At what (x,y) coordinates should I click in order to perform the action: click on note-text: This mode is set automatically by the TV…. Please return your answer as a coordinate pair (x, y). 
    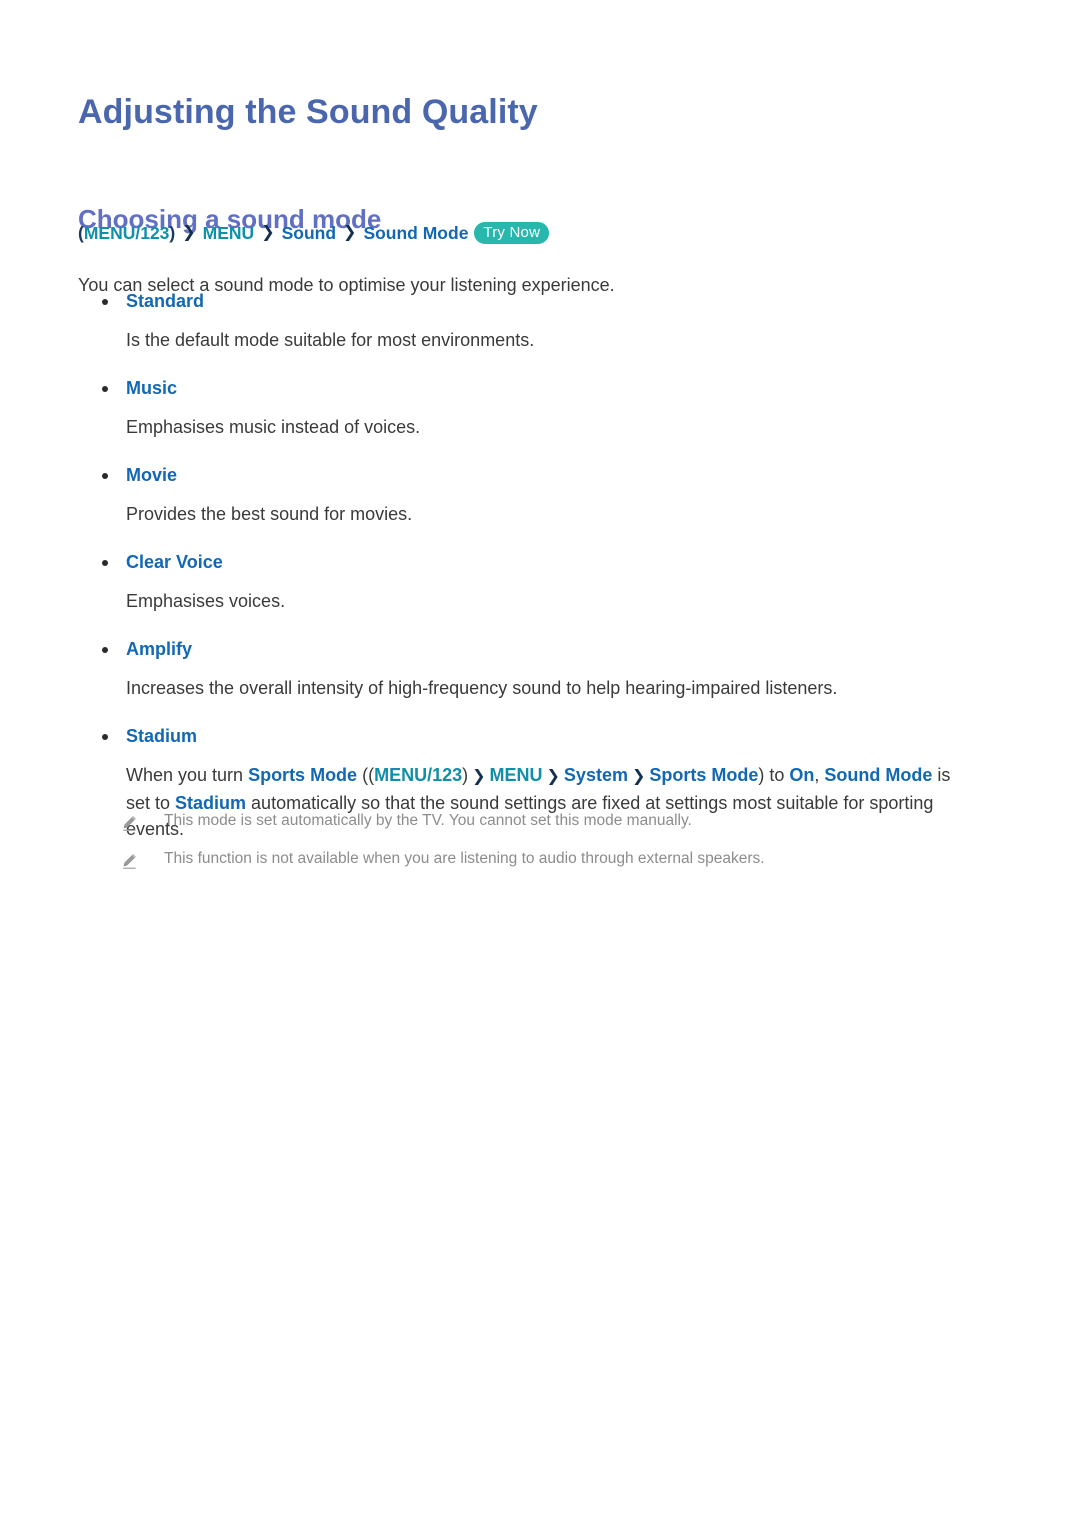
    Looking at the image, I should click on (428, 820).